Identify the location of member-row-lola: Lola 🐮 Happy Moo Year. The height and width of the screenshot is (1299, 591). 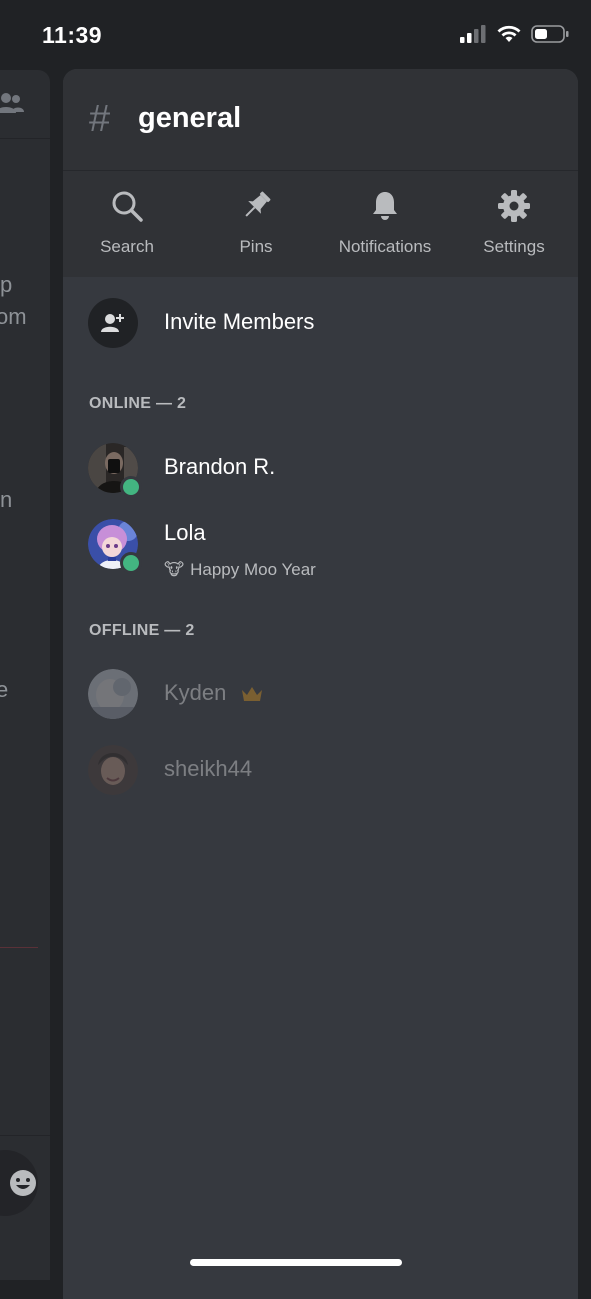
(320, 548).